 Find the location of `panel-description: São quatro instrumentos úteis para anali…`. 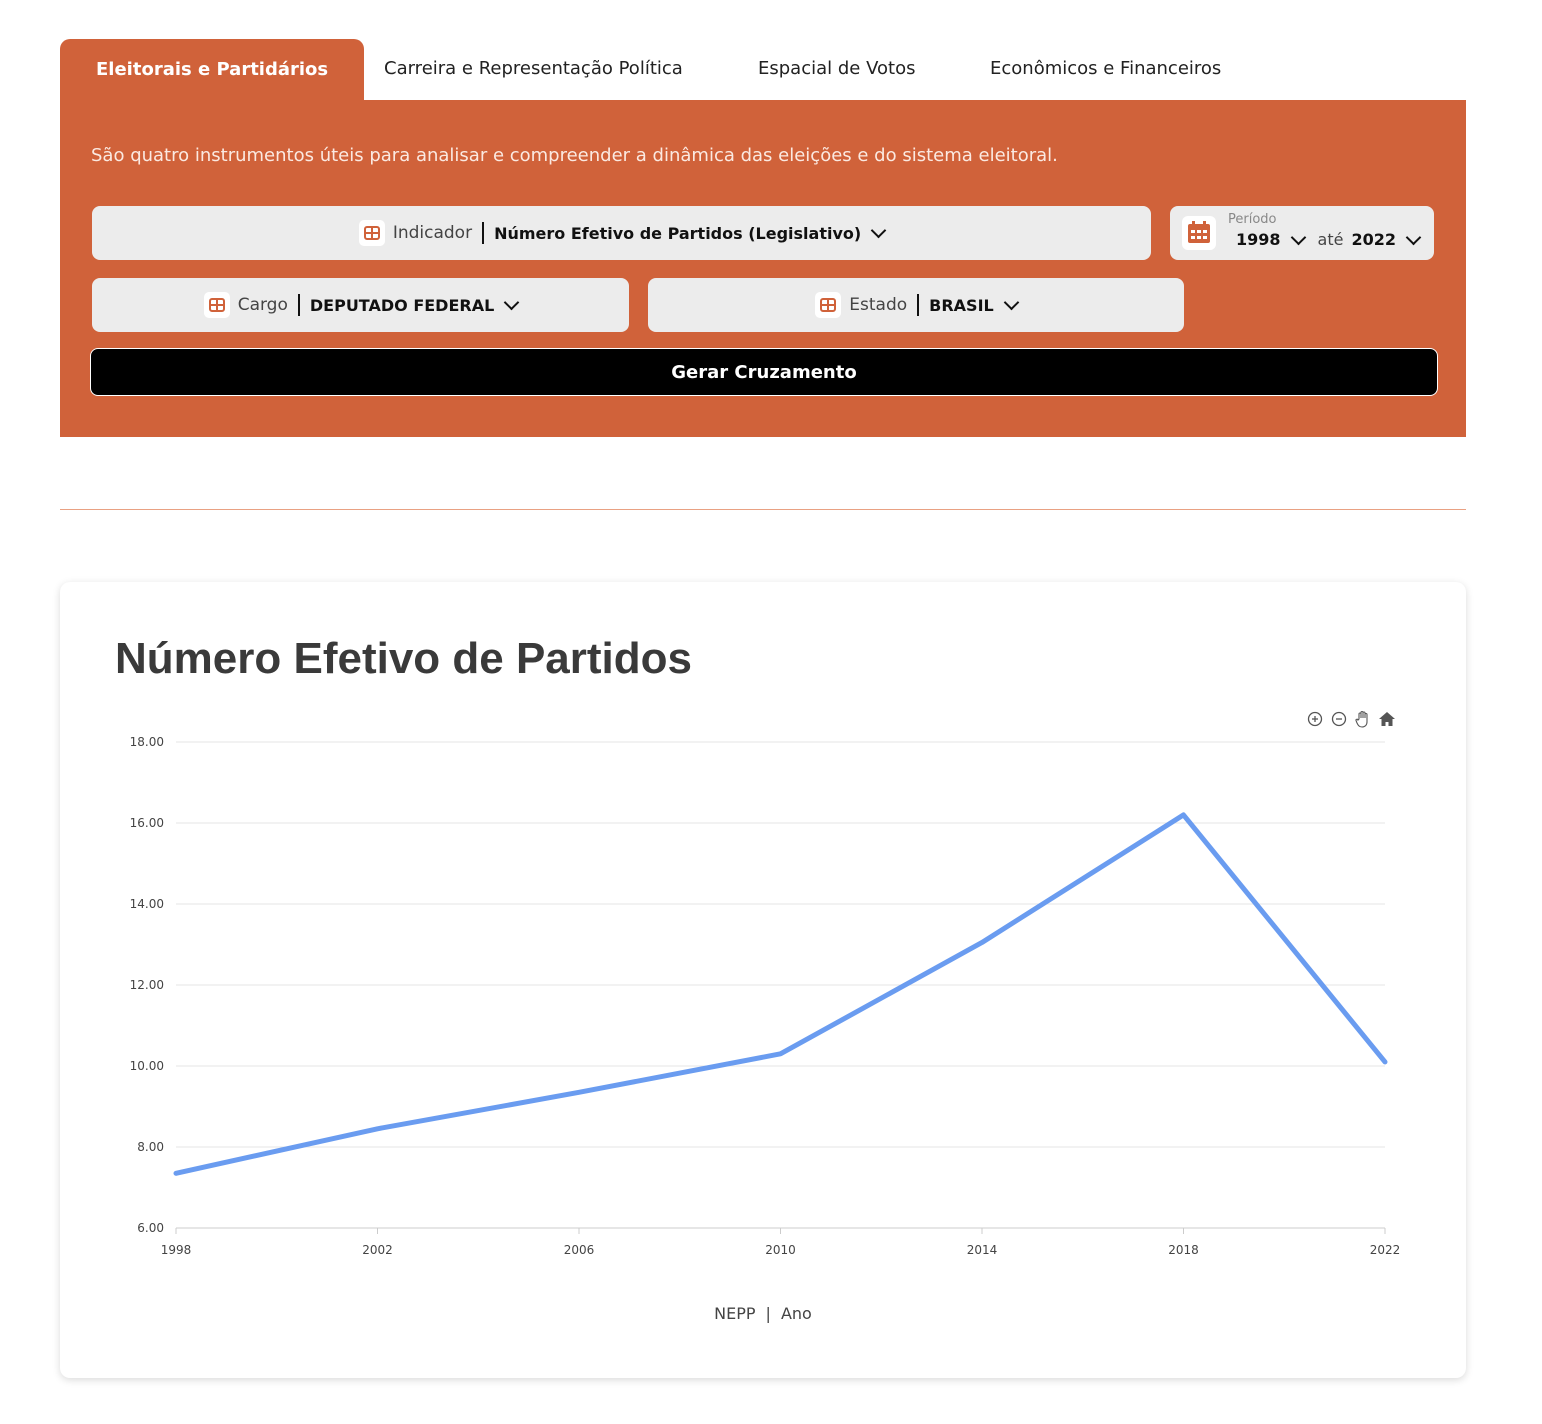

panel-description: São quatro instrumentos úteis para anali… is located at coordinates (574, 155).